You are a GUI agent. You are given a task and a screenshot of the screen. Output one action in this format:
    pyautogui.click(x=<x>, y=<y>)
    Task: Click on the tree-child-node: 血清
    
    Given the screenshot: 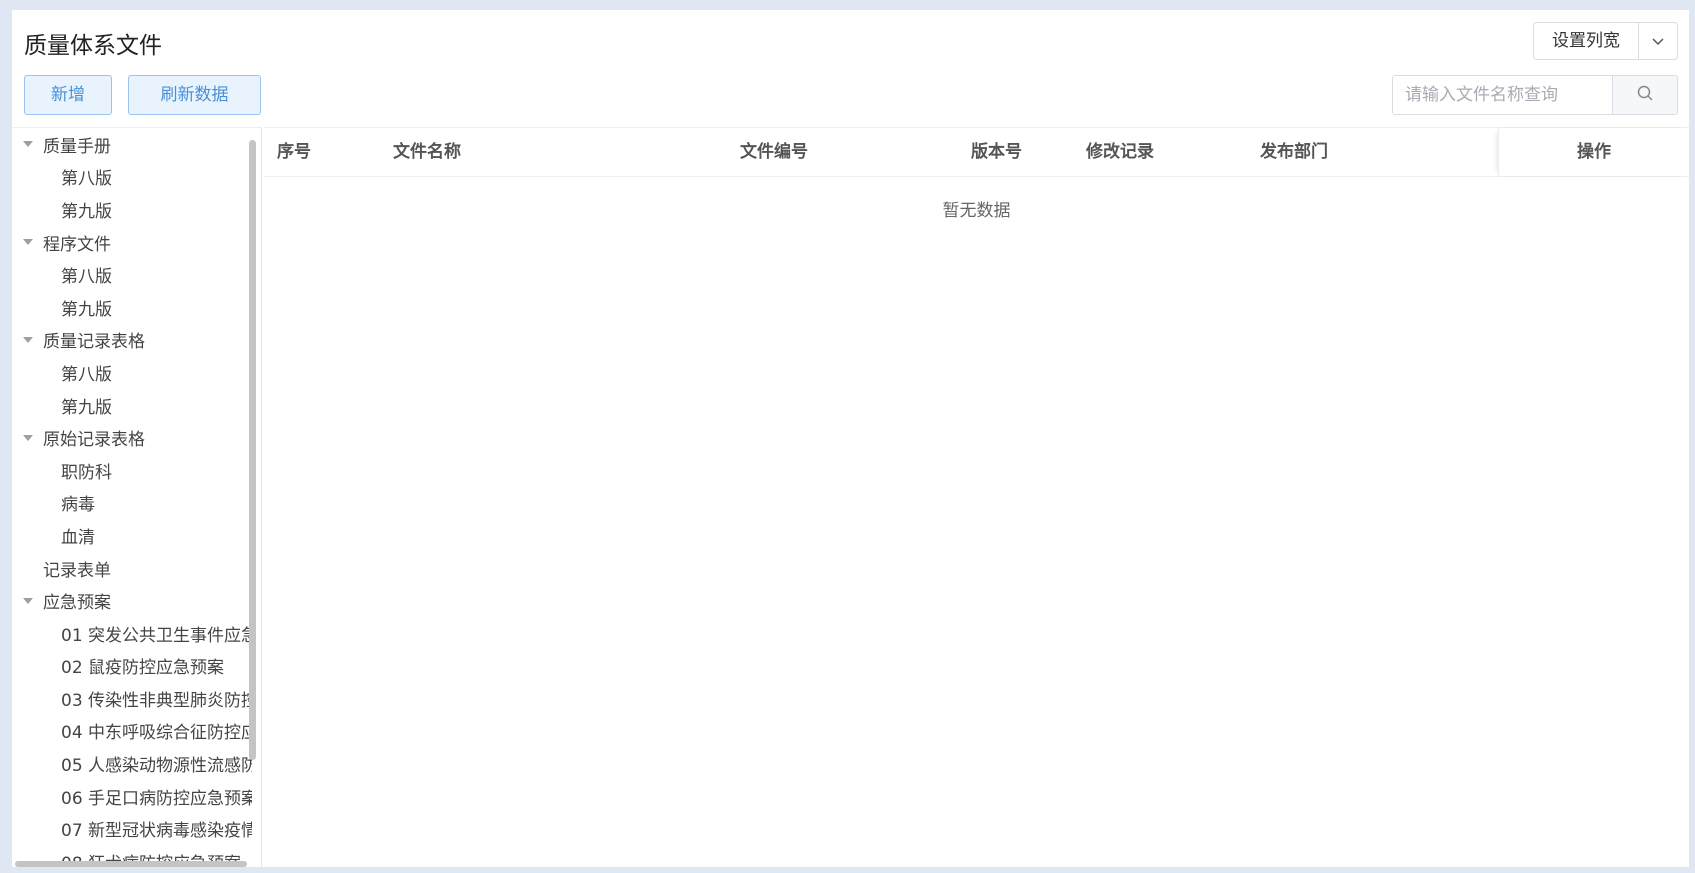 What is the action you would take?
    pyautogui.click(x=132, y=535)
    